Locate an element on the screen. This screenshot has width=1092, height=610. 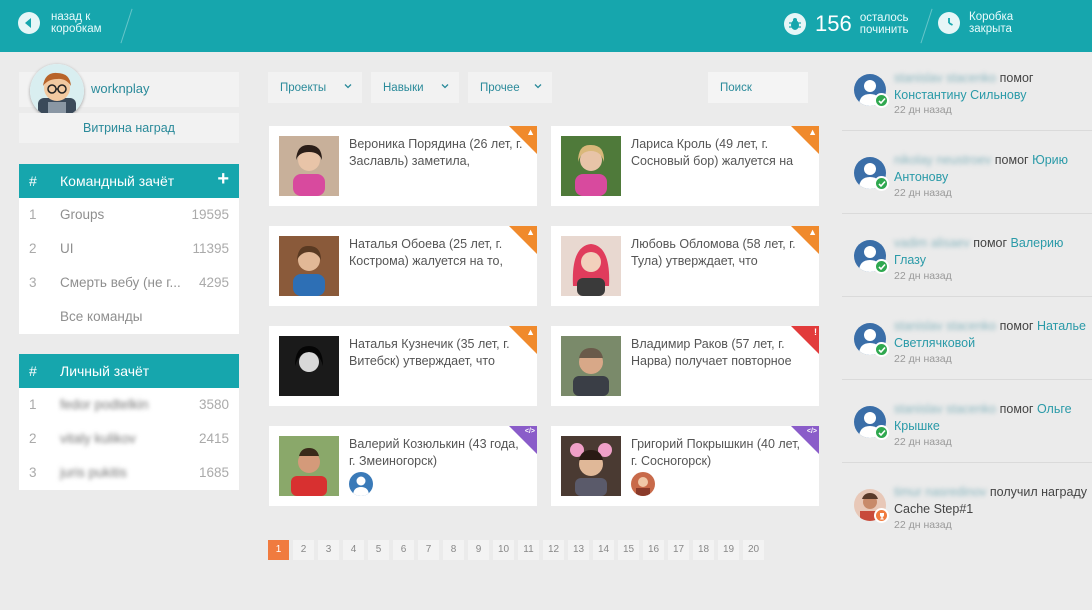
add-team-button: + is located at coordinates (223, 179).